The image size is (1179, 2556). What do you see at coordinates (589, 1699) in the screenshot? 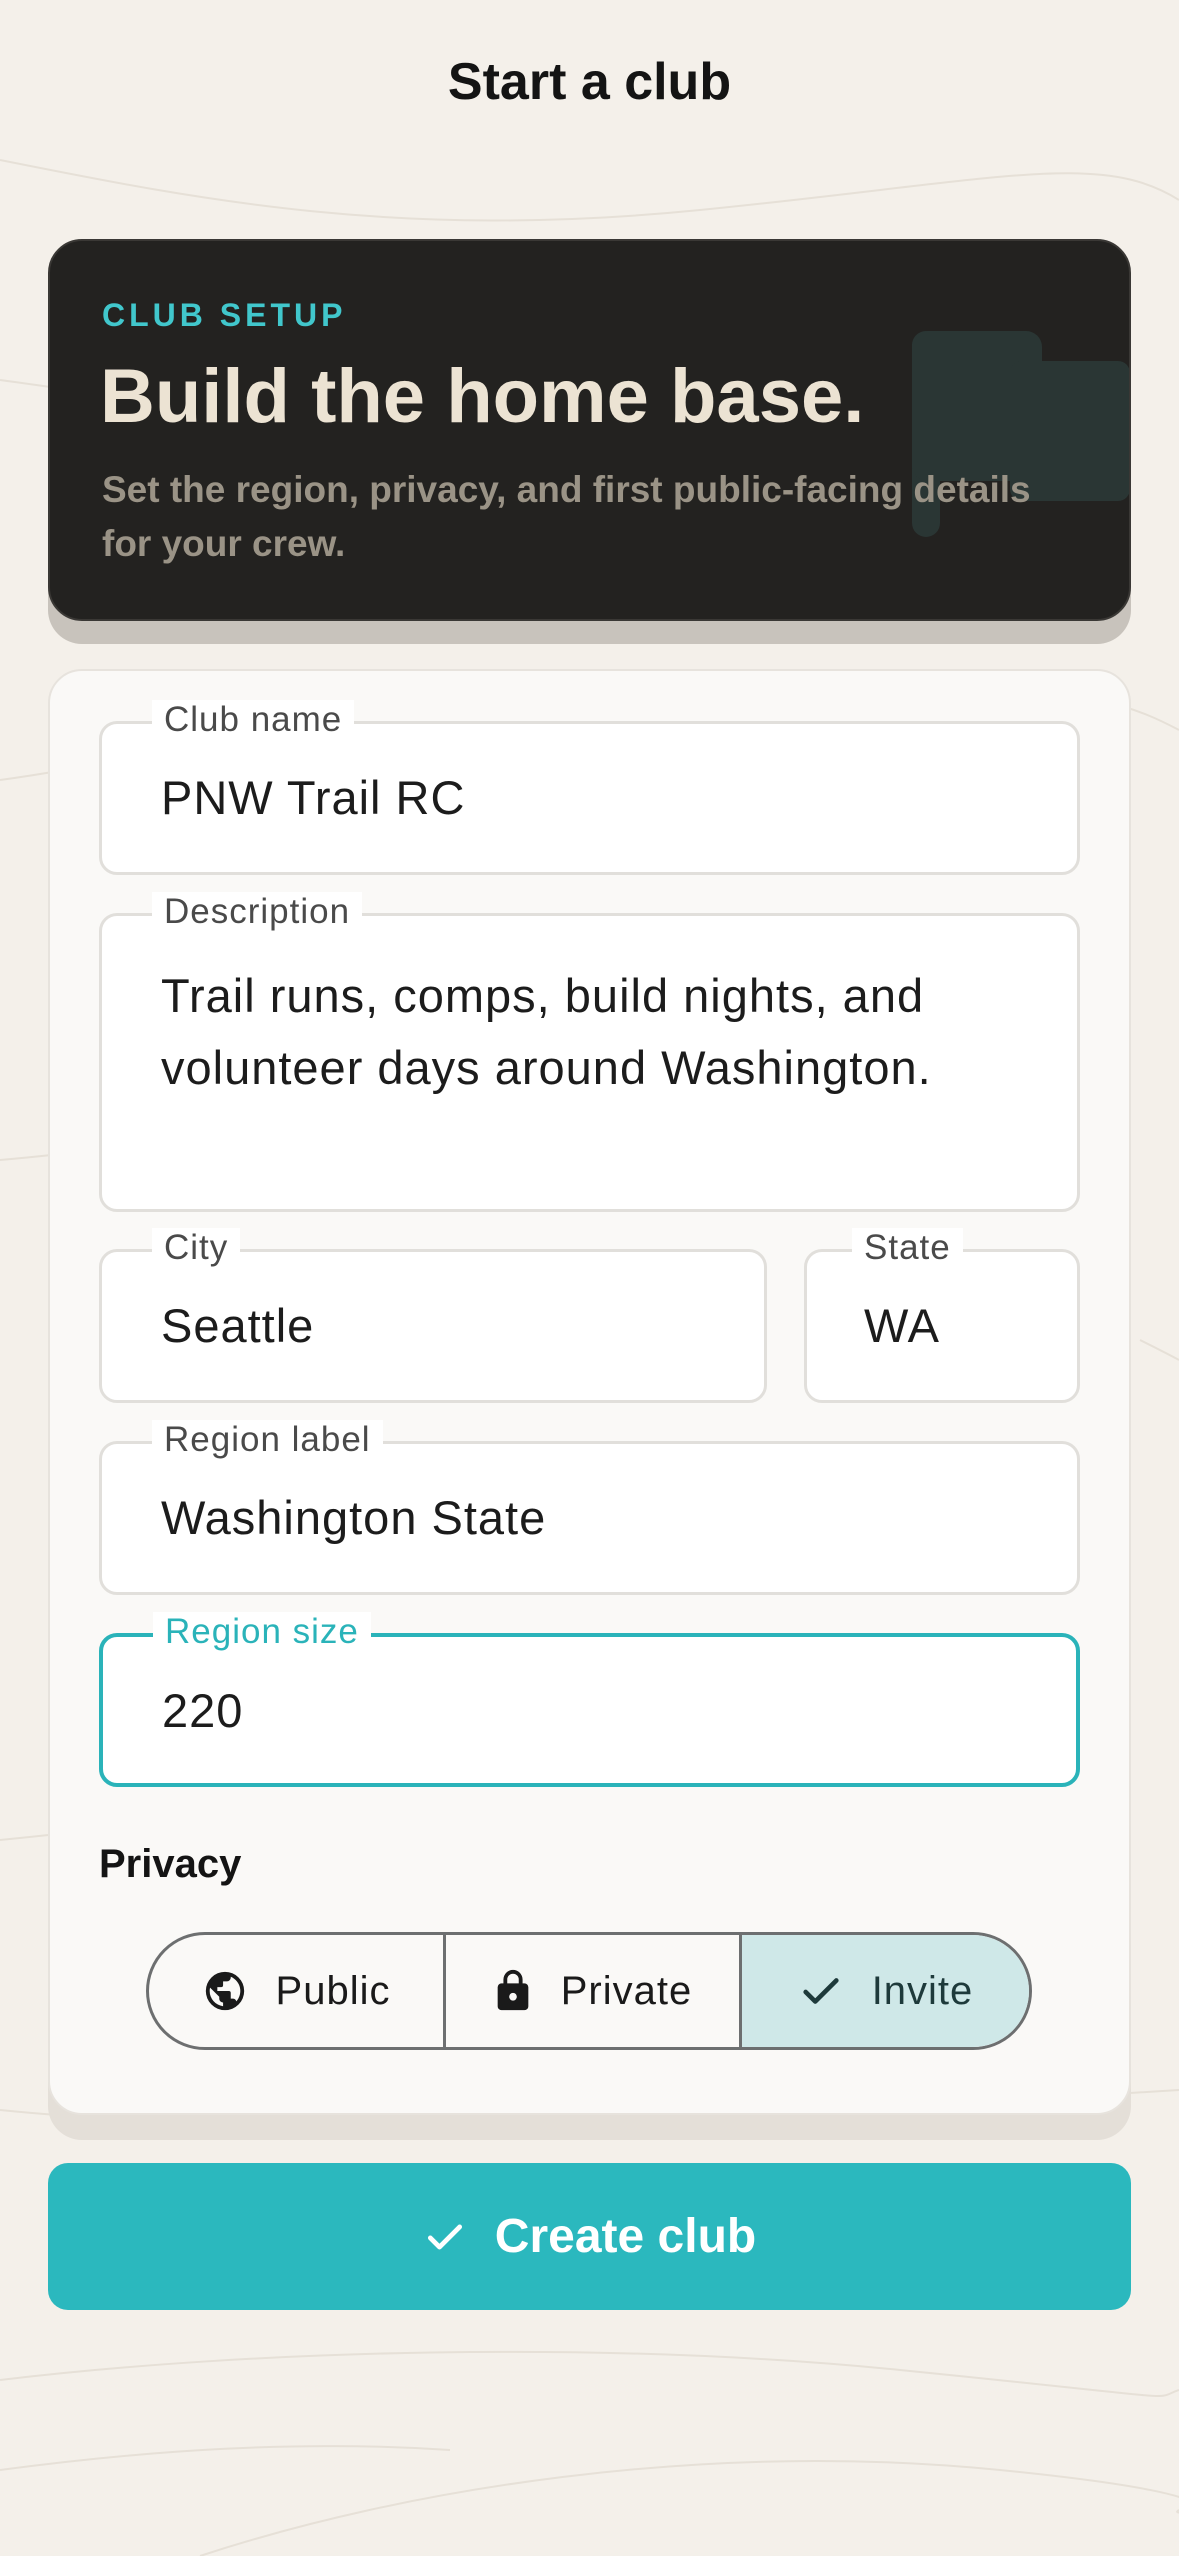
I see `region-size-field: Region size 220` at bounding box center [589, 1699].